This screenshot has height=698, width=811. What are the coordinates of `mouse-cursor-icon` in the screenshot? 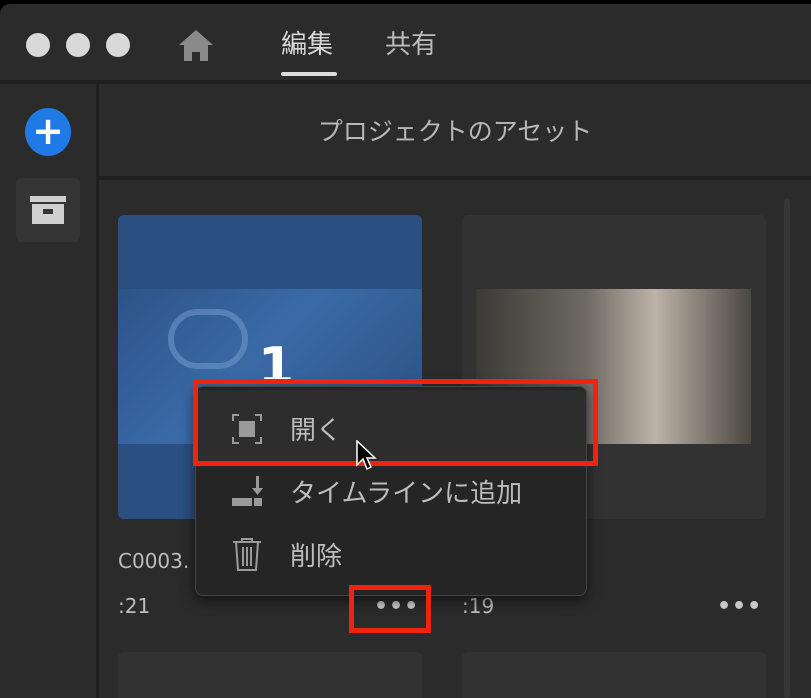 It's located at (367, 457).